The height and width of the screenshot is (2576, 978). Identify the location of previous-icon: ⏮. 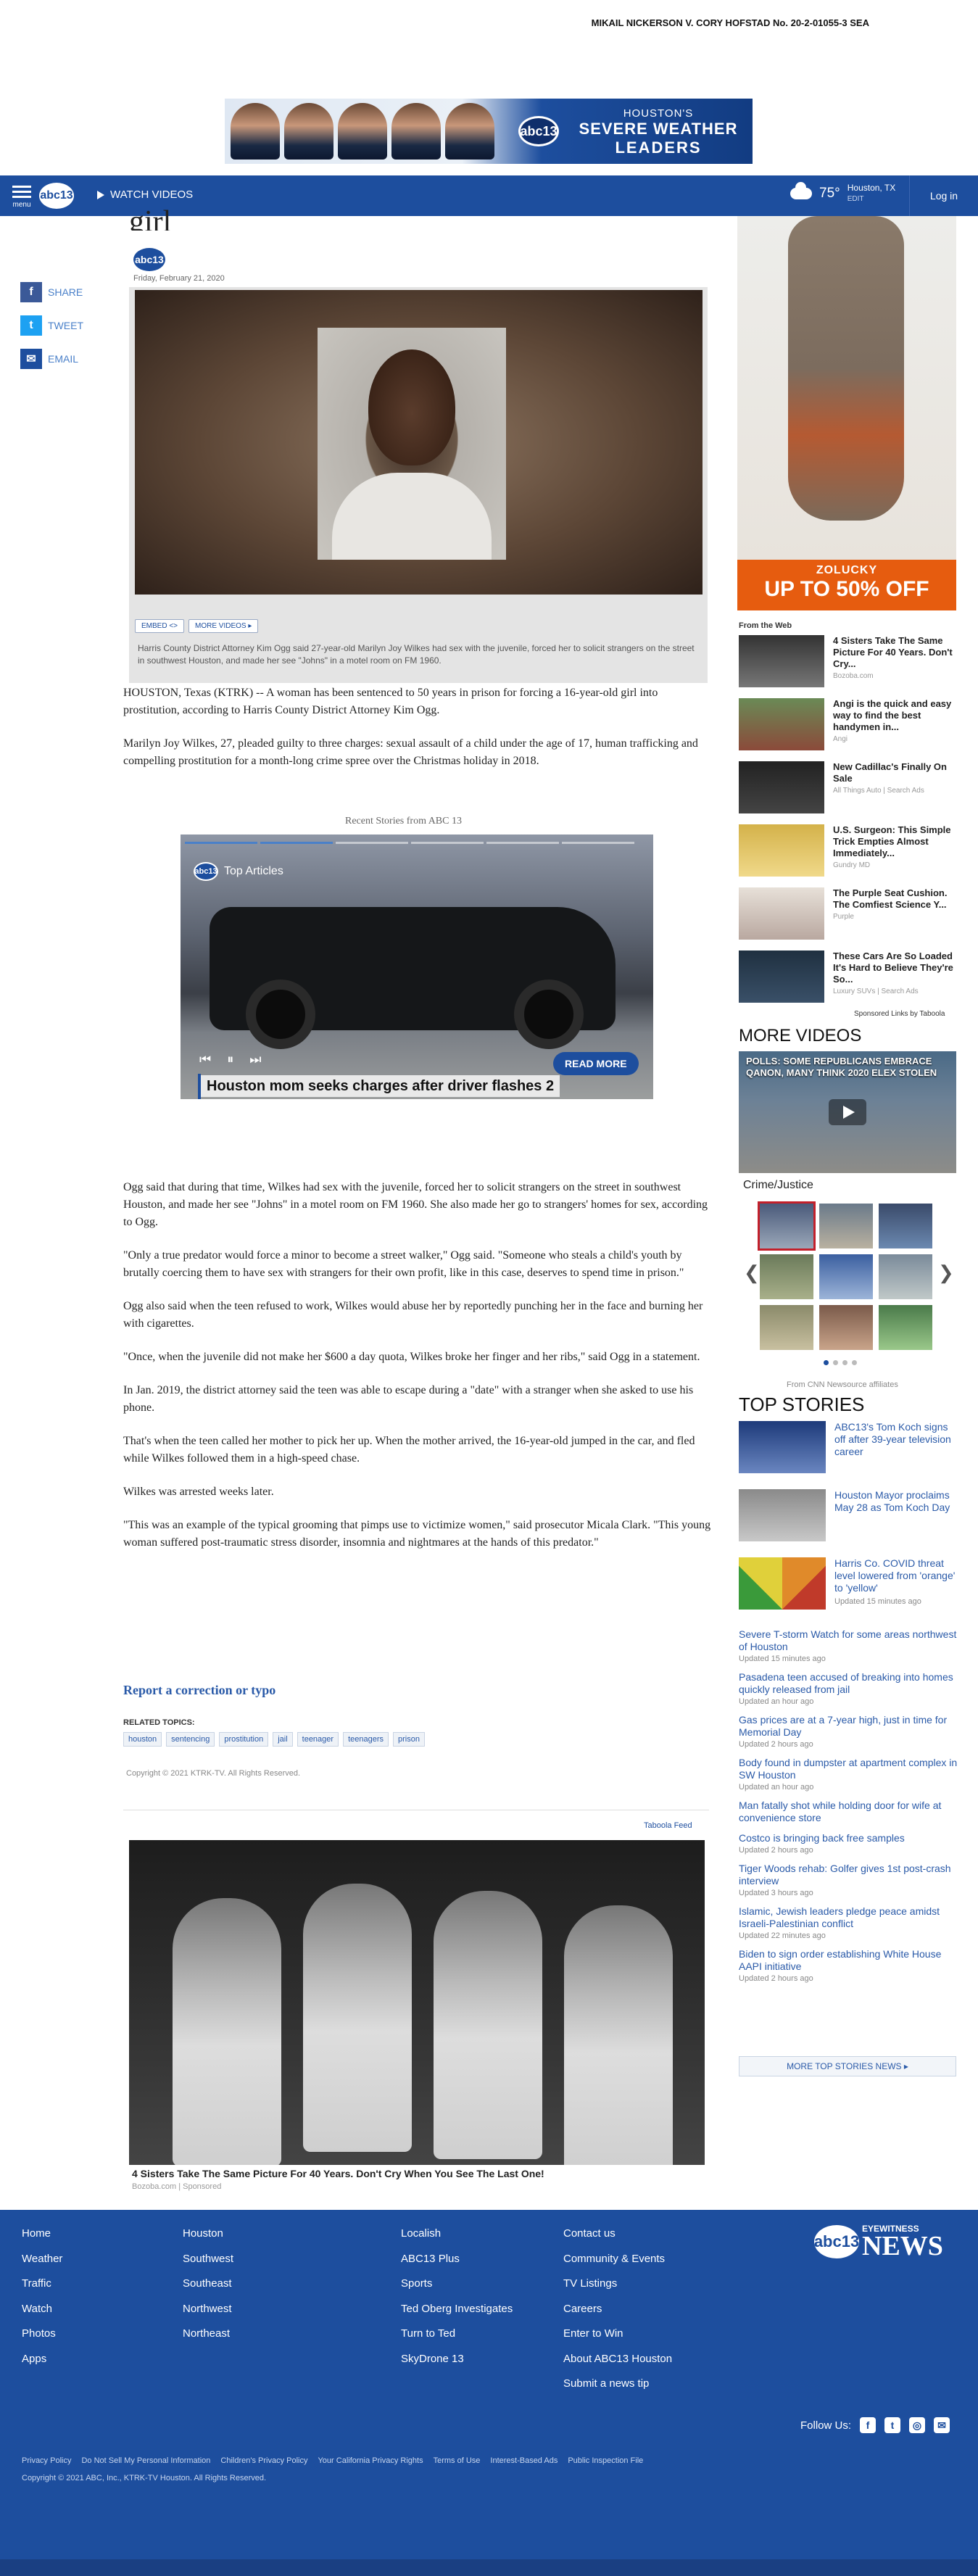
(205, 1060).